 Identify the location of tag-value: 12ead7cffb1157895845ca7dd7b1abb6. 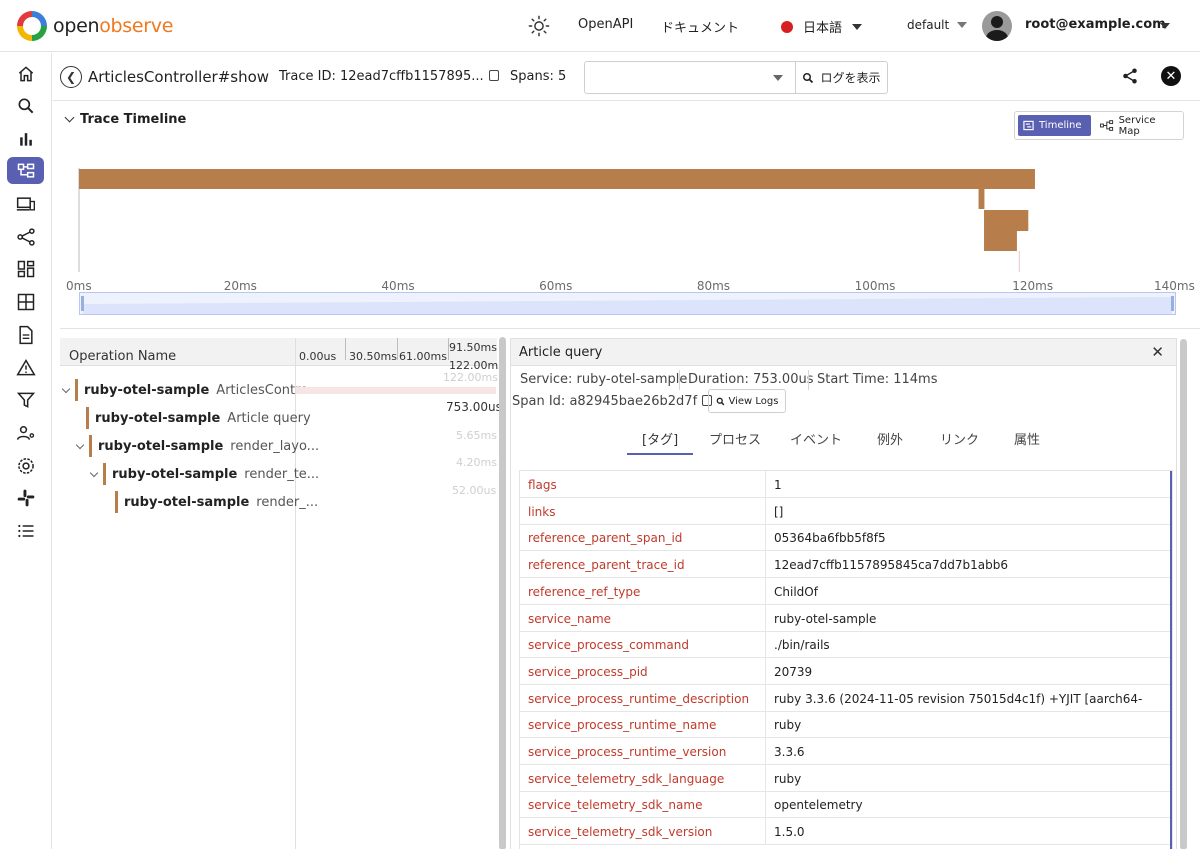
(891, 565).